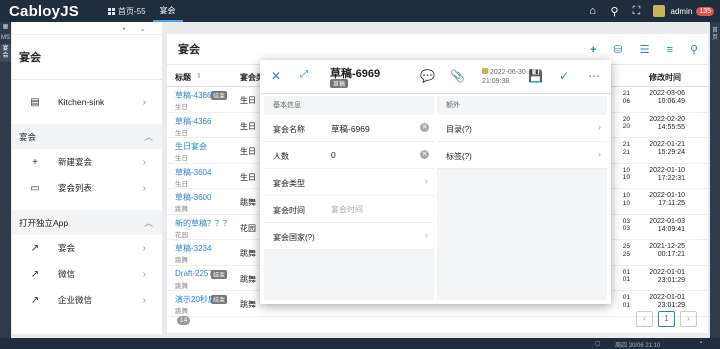 The image size is (720, 349). I want to click on tab-party: 宴会, so click(167, 11).